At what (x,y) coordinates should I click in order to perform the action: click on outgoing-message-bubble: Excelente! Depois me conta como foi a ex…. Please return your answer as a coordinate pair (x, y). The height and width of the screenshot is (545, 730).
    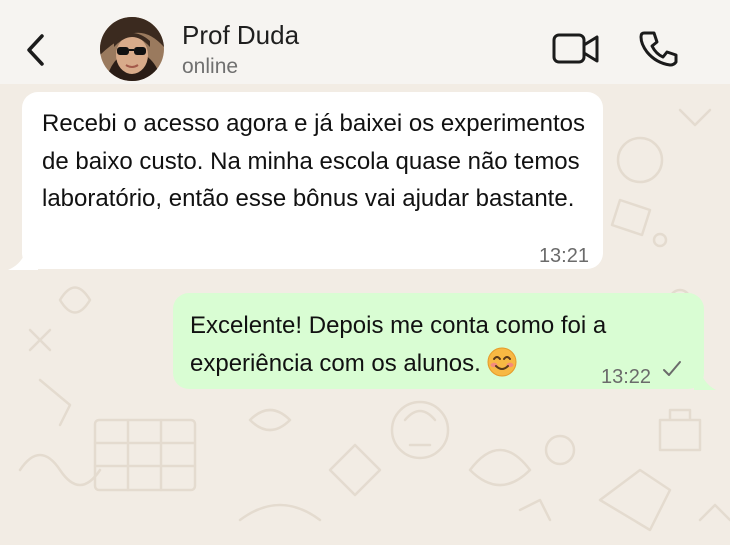
    Looking at the image, I should click on (438, 341).